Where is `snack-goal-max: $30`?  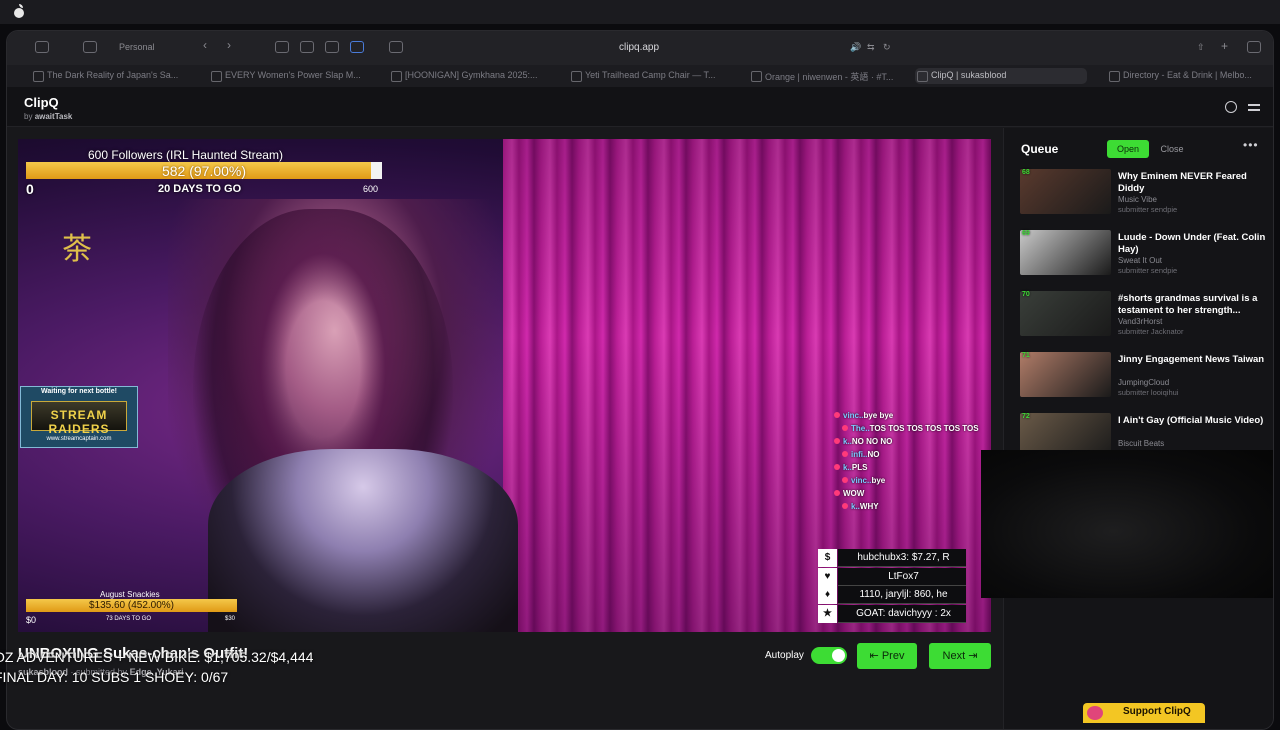 snack-goal-max: $30 is located at coordinates (230, 619).